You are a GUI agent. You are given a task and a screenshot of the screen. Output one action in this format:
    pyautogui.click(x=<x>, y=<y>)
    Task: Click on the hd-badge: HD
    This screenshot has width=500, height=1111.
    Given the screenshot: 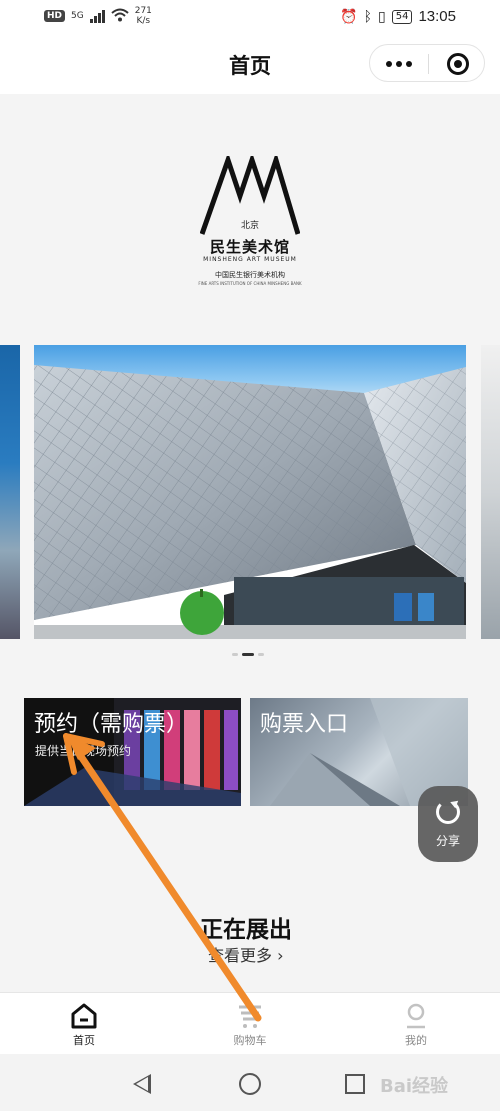 What is the action you would take?
    pyautogui.click(x=55, y=16)
    